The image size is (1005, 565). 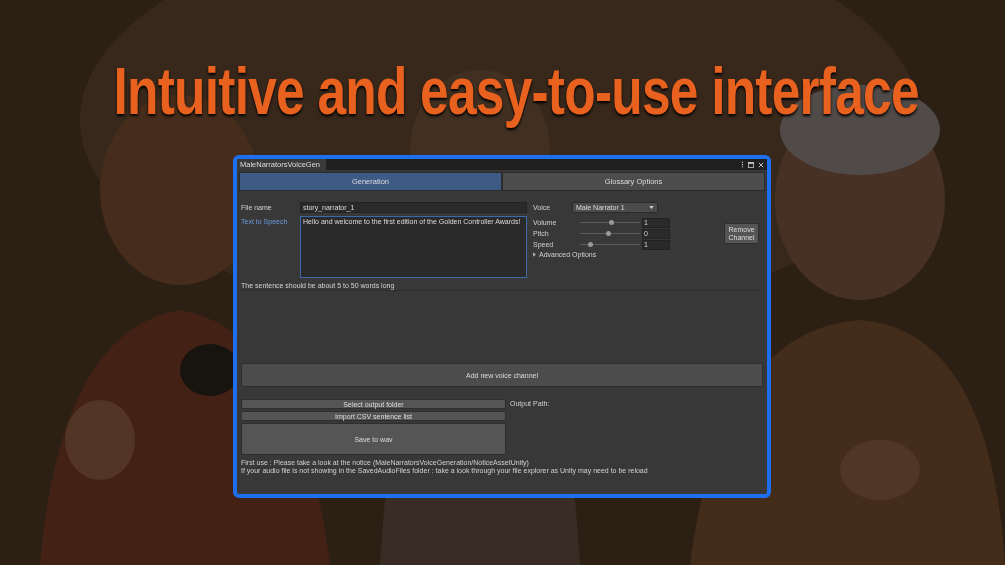 What do you see at coordinates (534, 254) in the screenshot?
I see `caret-right-icon` at bounding box center [534, 254].